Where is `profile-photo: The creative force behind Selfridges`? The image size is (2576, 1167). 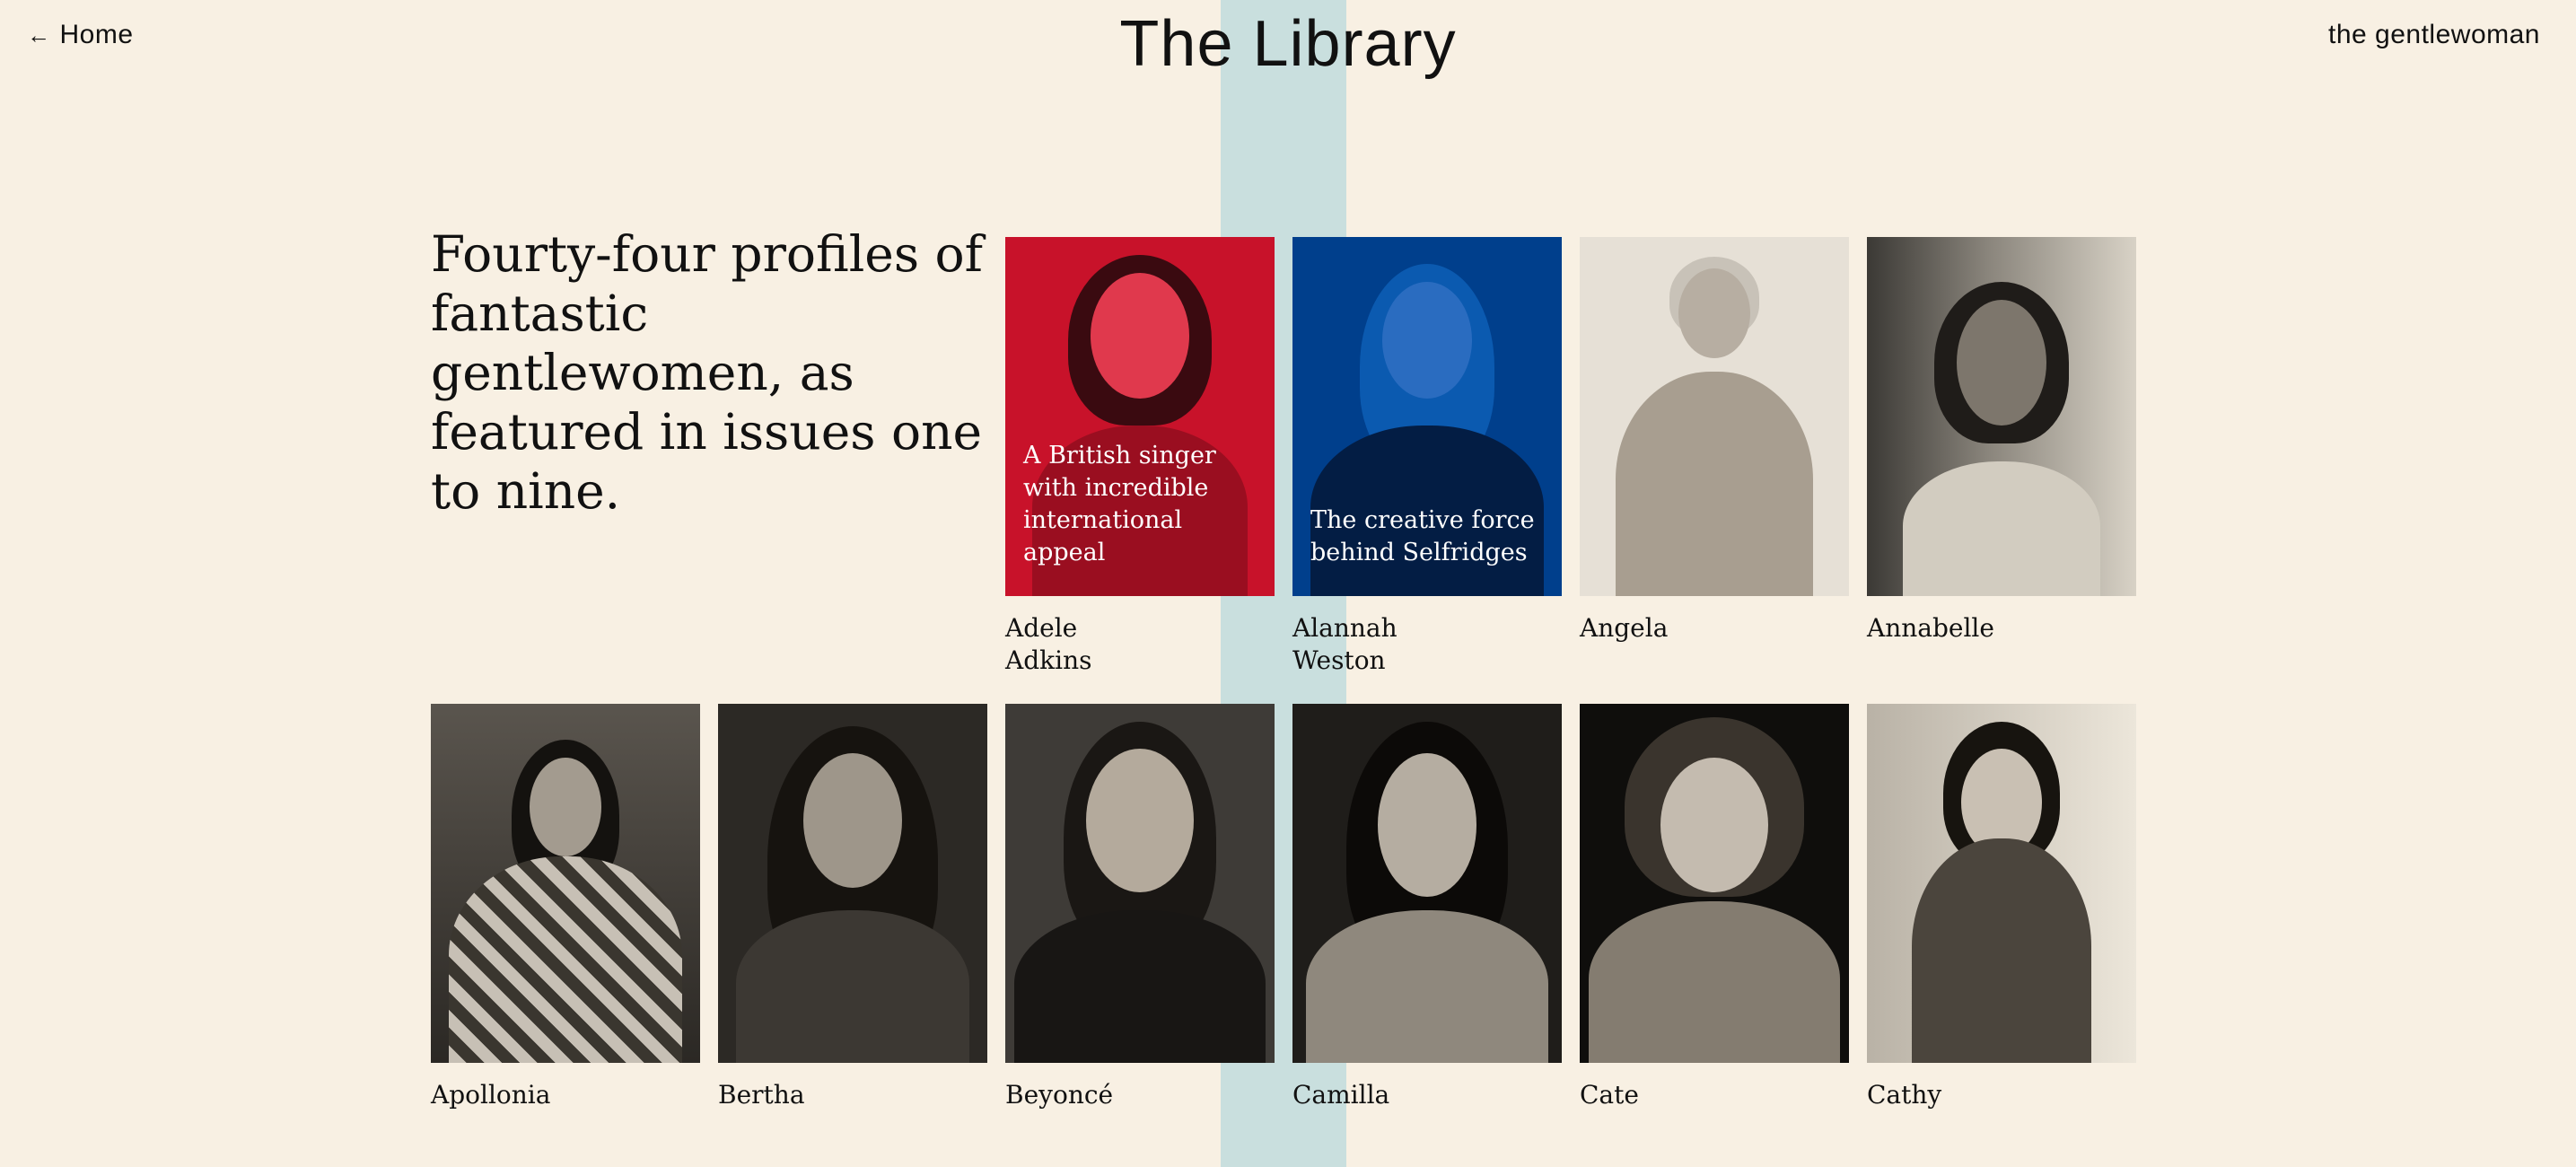 profile-photo: The creative force behind Selfridges is located at coordinates (1427, 417).